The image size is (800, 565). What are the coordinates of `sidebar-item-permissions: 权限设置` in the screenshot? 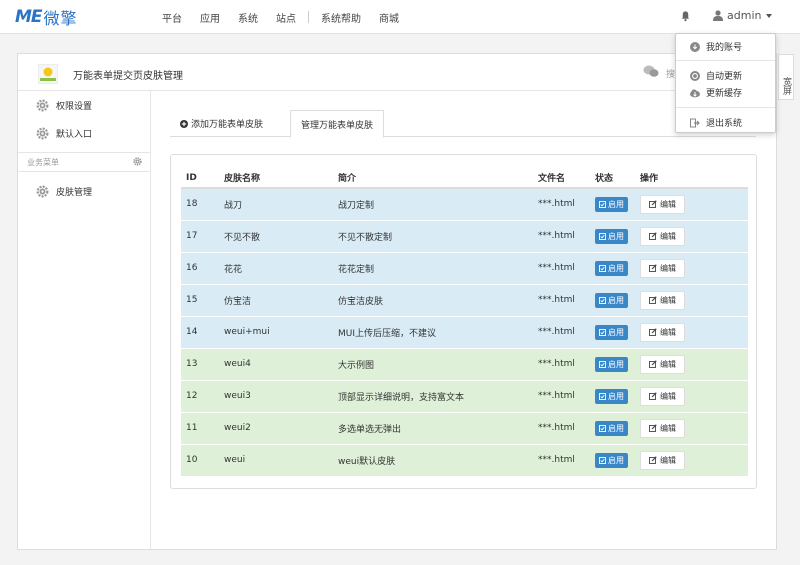 It's located at (64, 105).